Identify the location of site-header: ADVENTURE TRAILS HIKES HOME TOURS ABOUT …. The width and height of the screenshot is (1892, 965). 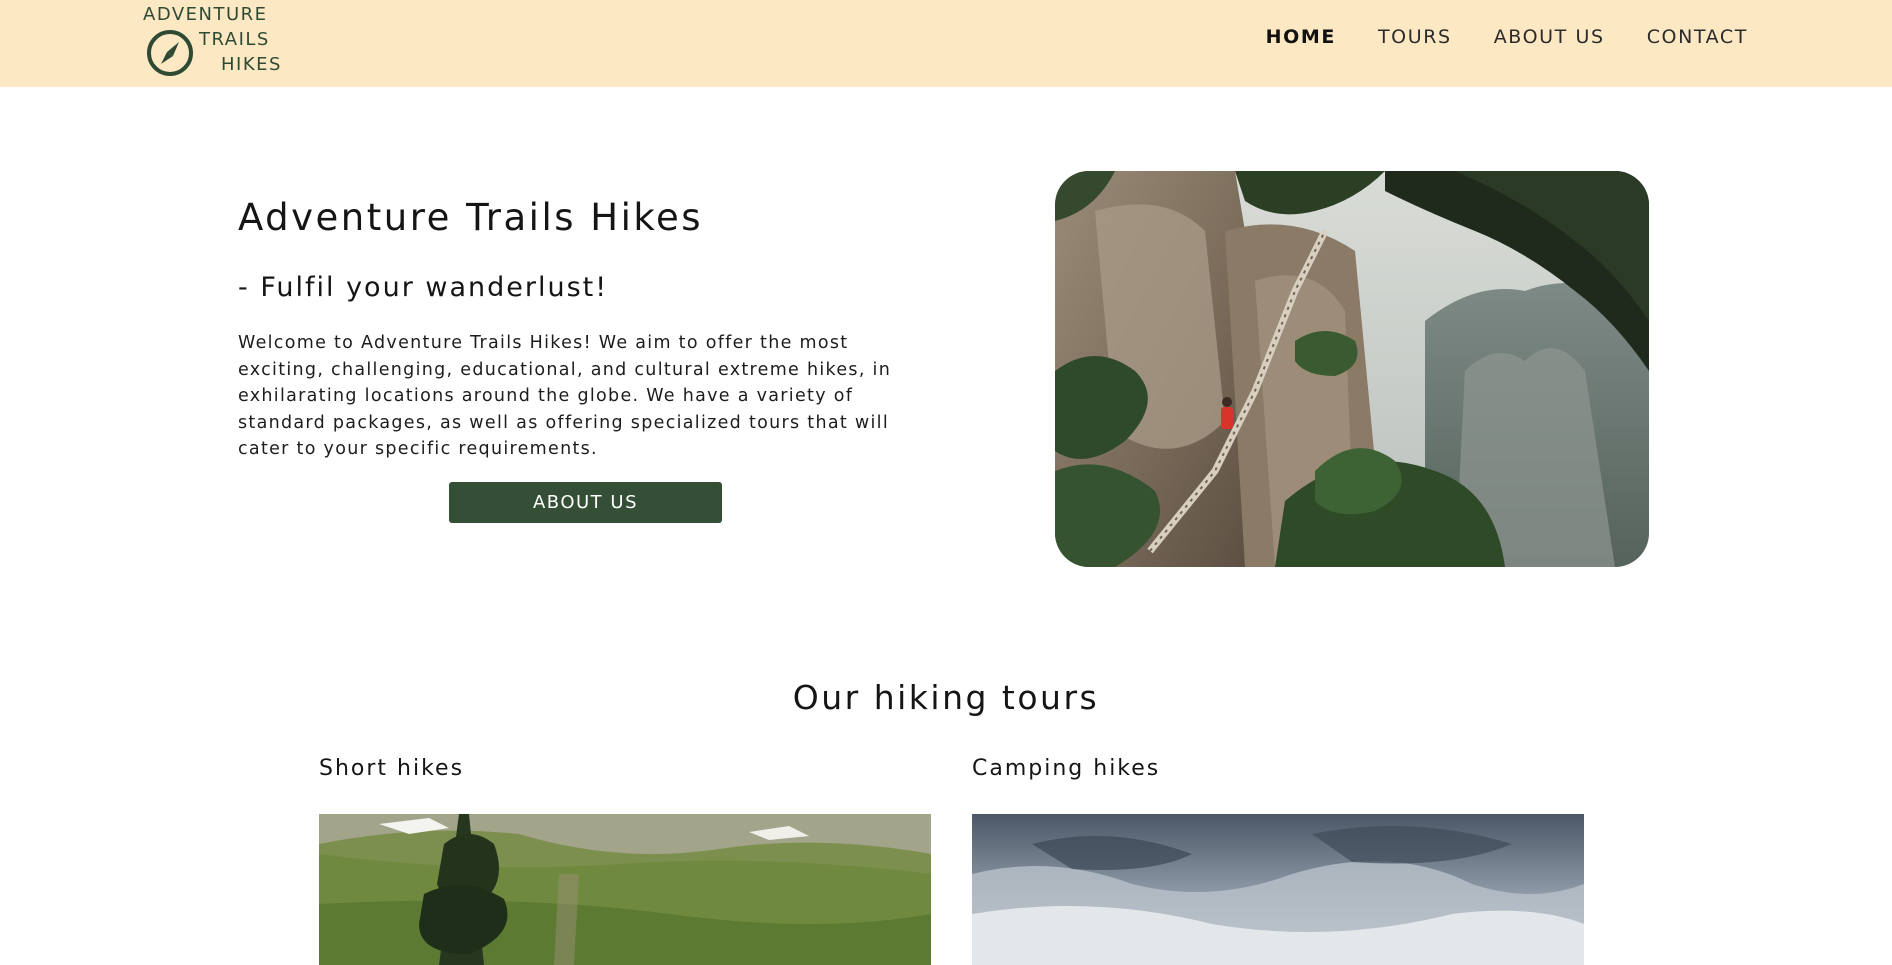
(946, 43).